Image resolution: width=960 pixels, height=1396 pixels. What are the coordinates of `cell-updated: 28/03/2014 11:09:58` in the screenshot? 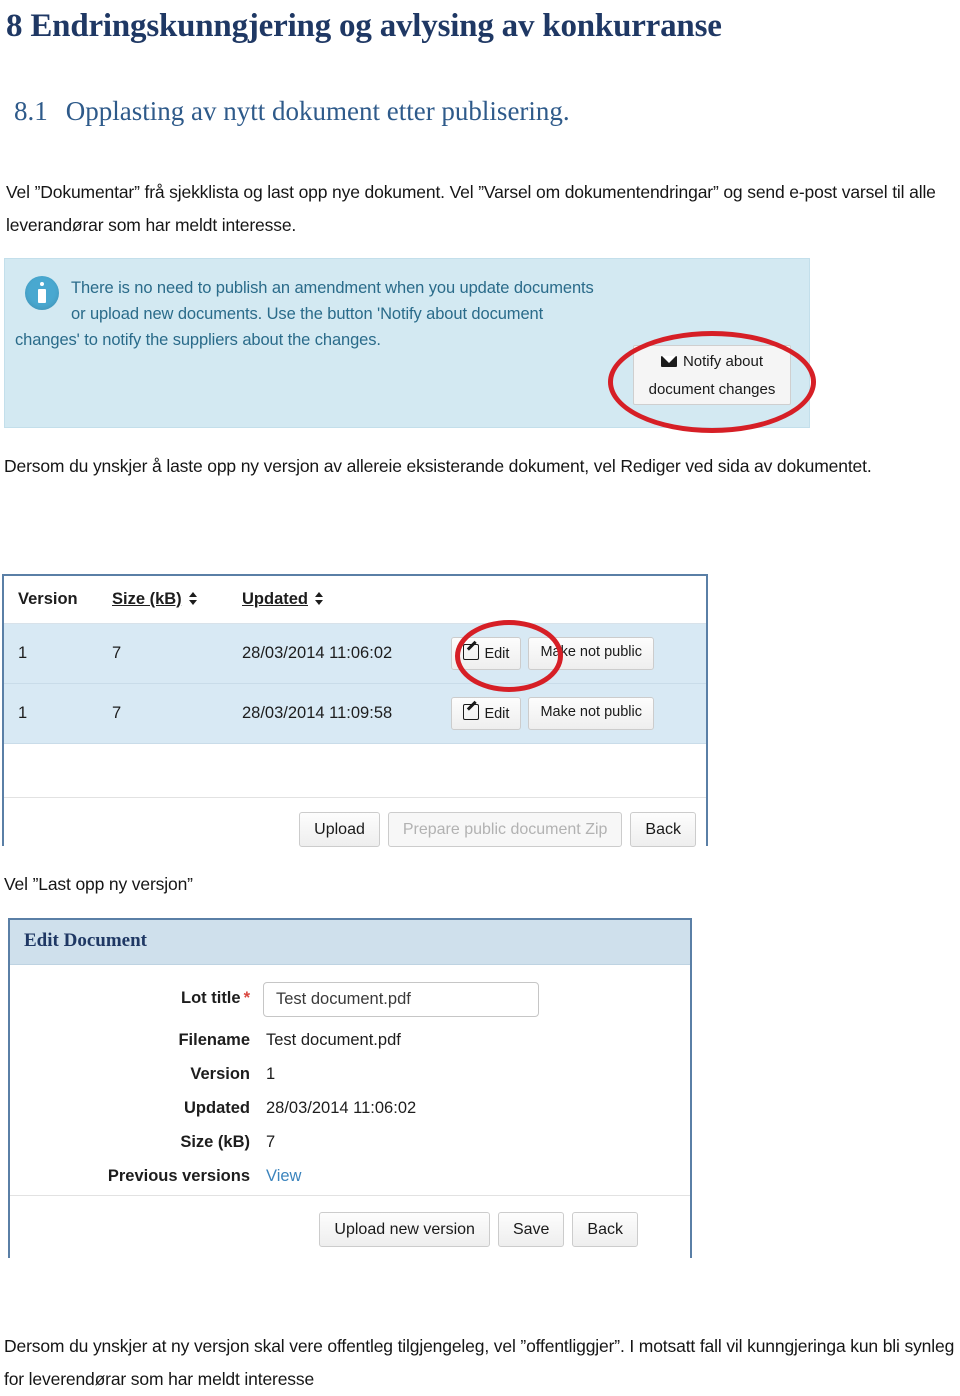 It's located at (317, 713).